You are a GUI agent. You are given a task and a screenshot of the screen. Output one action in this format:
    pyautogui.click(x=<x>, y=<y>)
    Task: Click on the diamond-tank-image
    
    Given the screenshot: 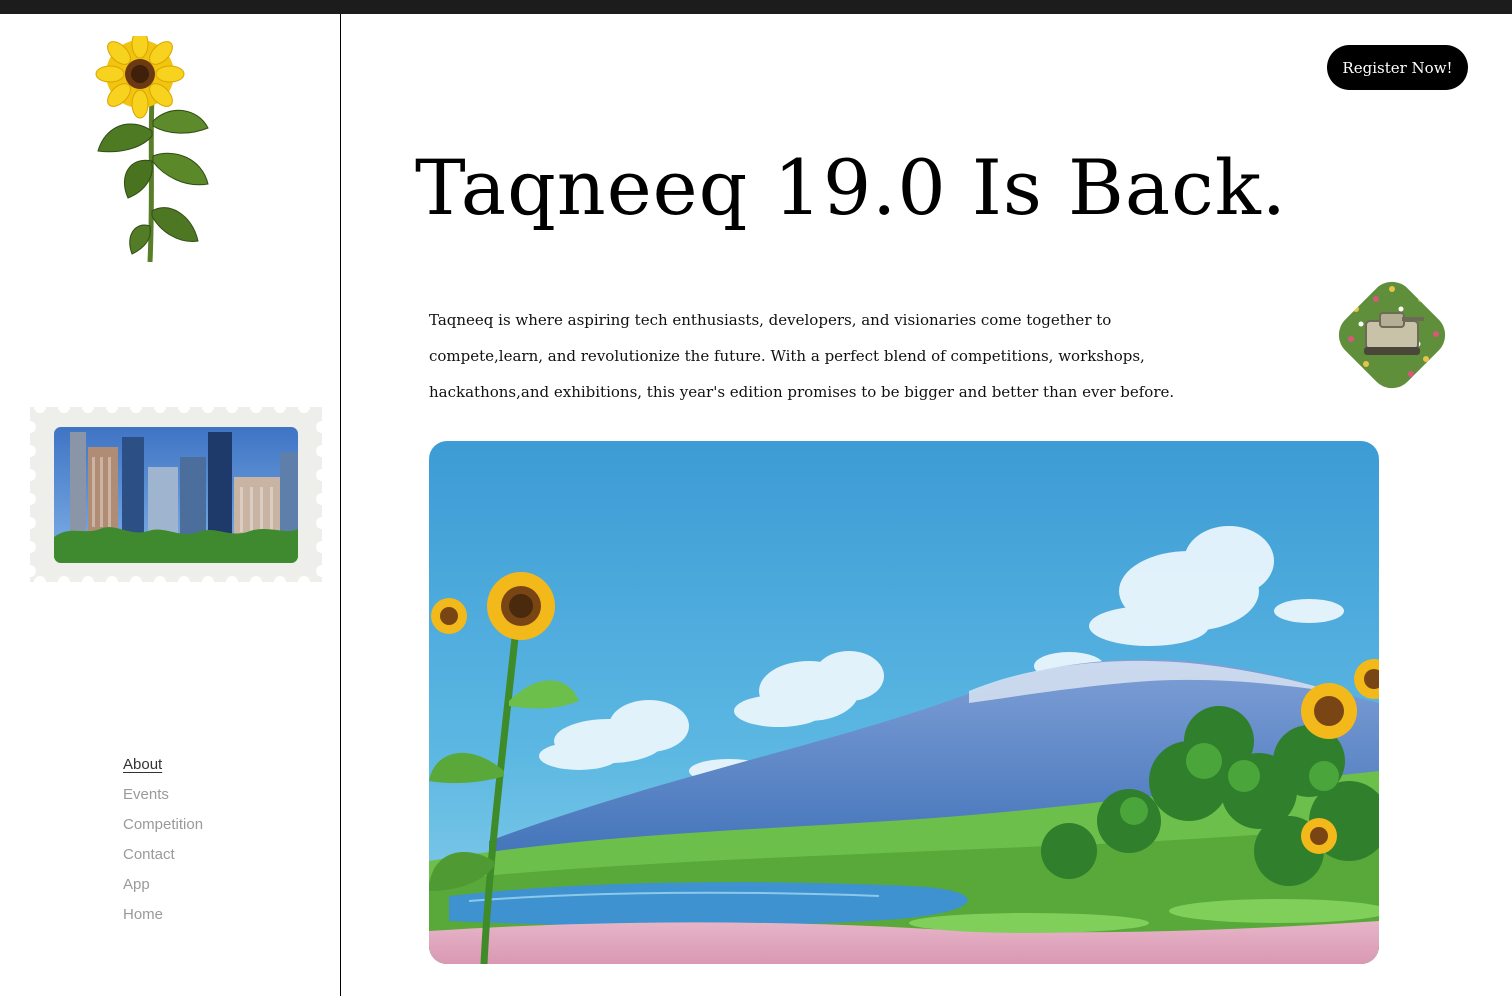 What is the action you would take?
    pyautogui.click(x=1392, y=335)
    